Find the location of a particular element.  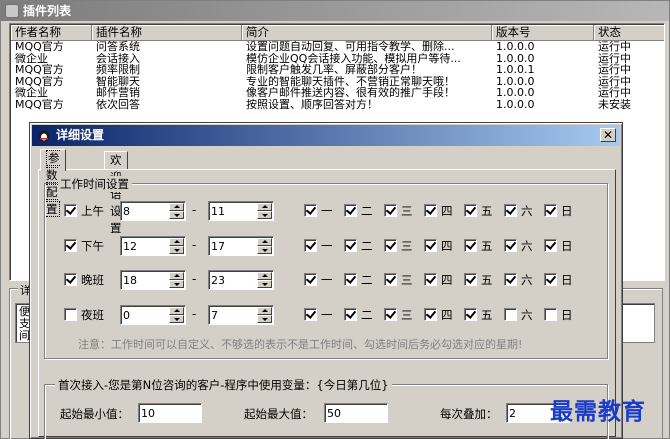

weekday-label: 三 is located at coordinates (407, 211).